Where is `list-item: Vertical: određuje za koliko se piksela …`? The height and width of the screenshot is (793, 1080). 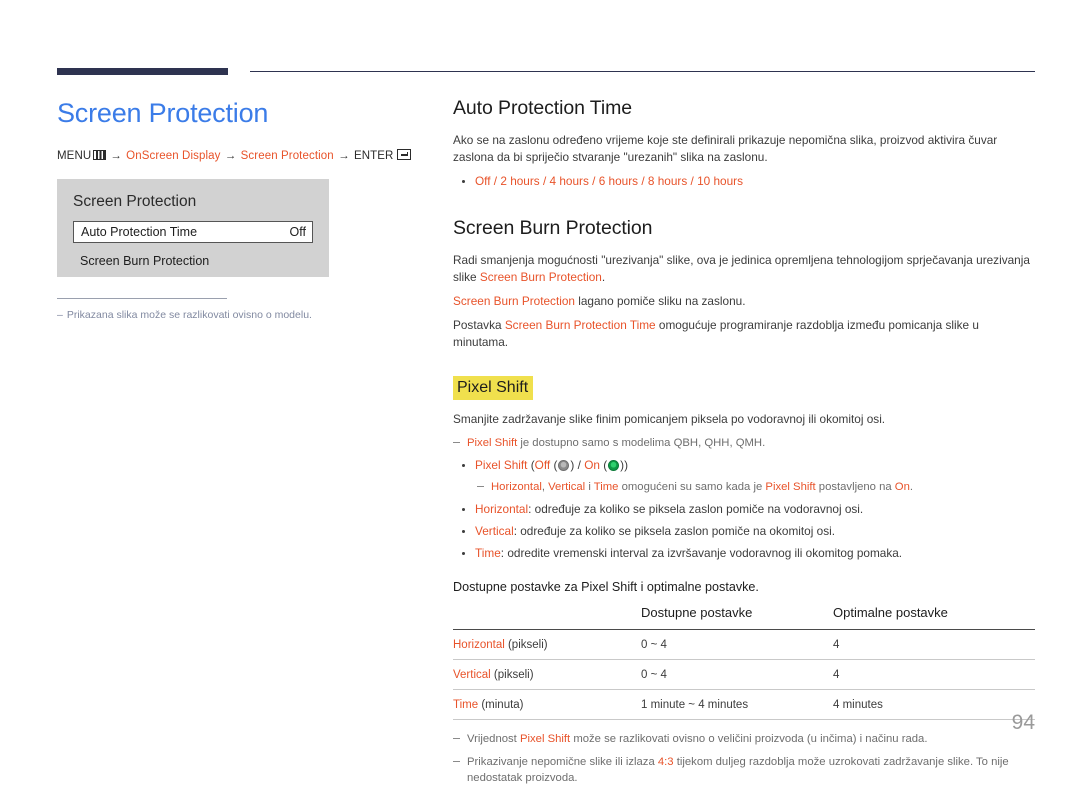 list-item: Vertical: određuje za koliko se piksela … is located at coordinates (744, 531).